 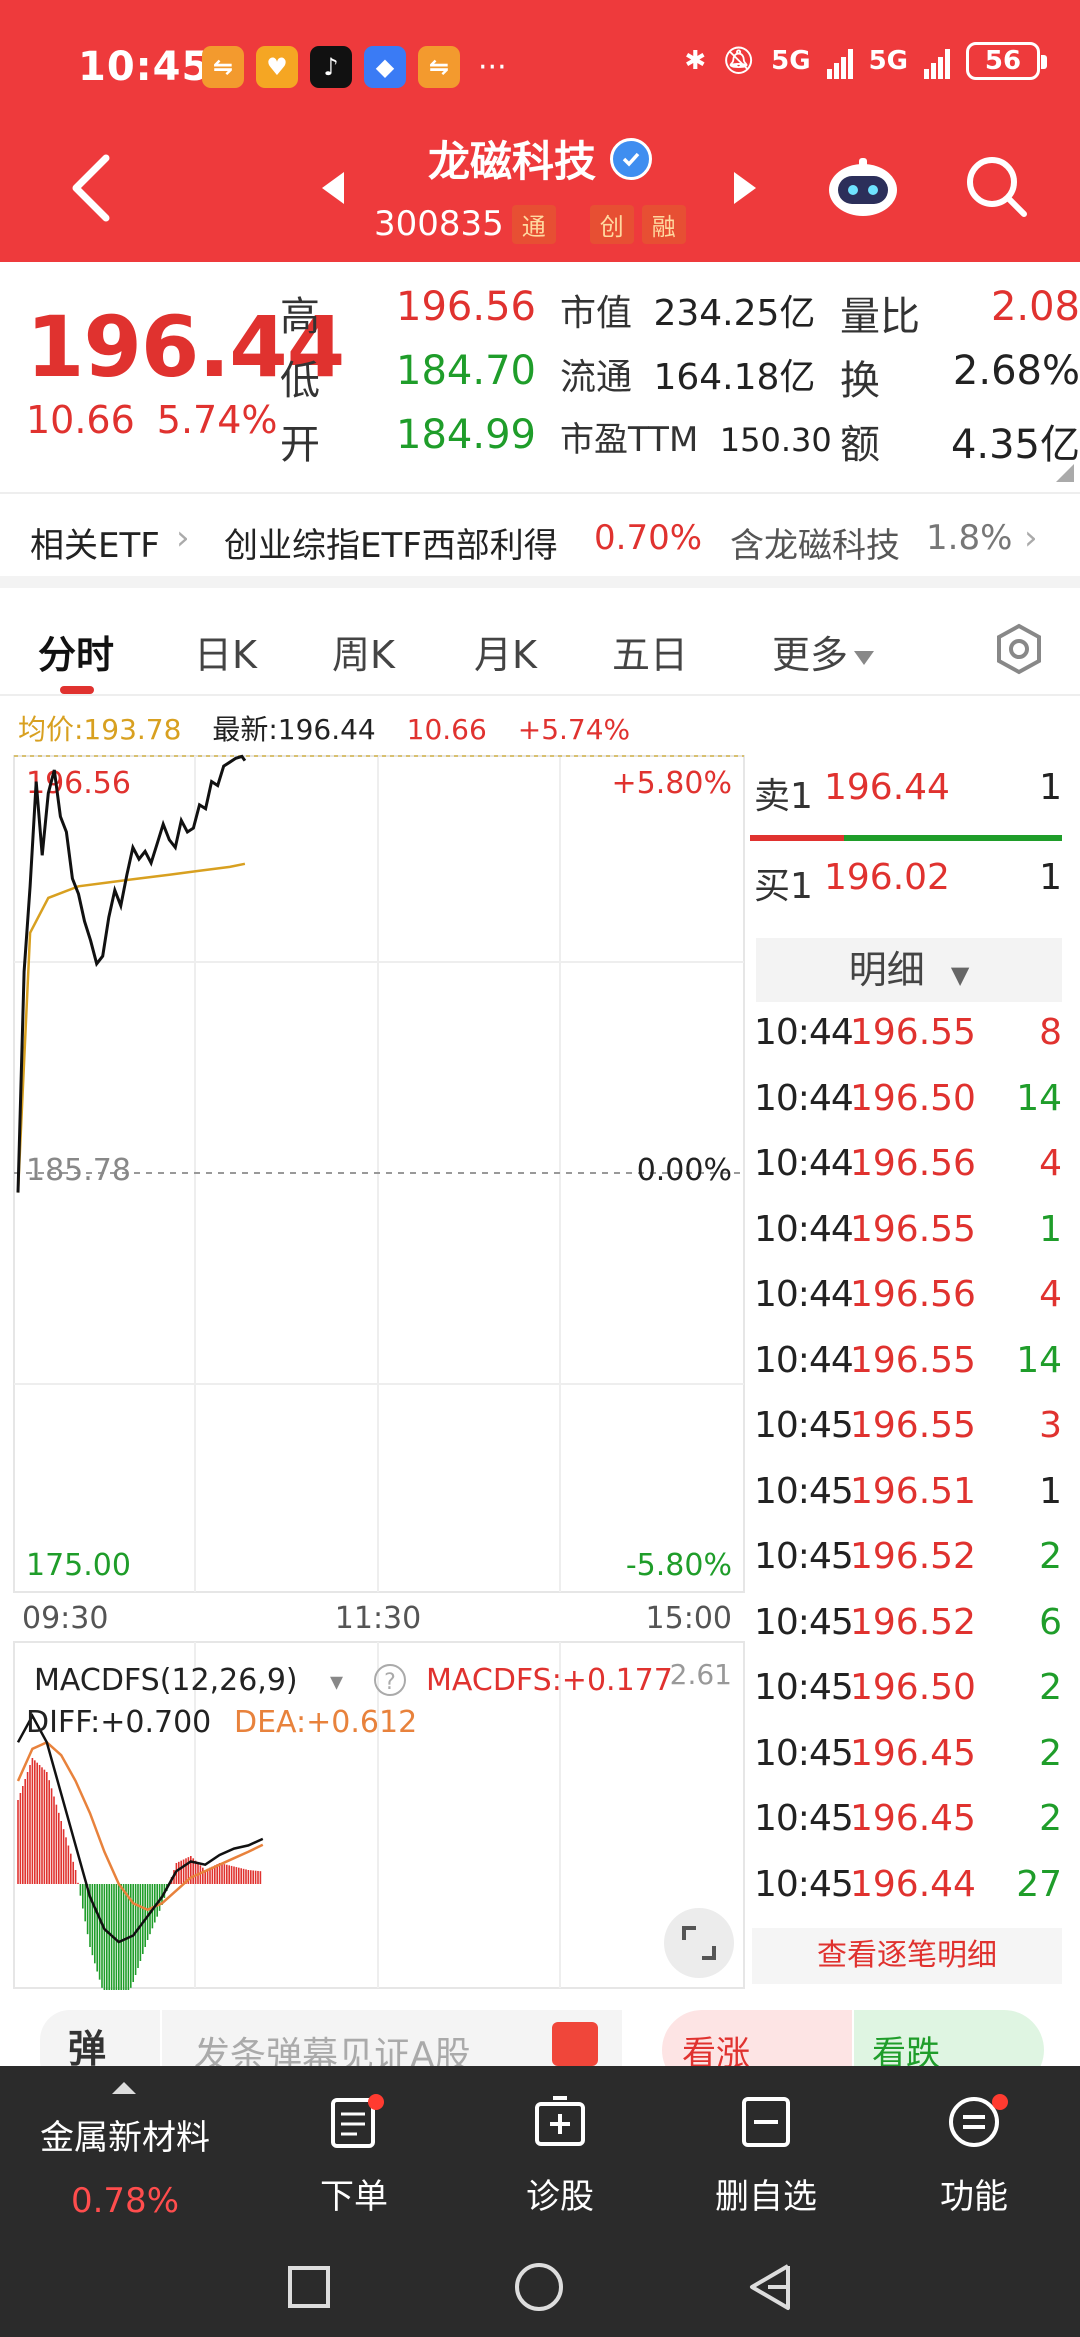 I want to click on sector-name: 金属新材料, so click(x=125, y=2138).